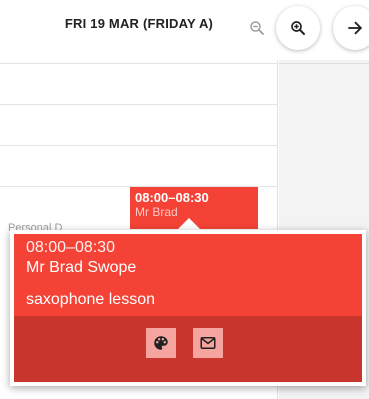 The image size is (369, 399). I want to click on next-day-button, so click(351, 28).